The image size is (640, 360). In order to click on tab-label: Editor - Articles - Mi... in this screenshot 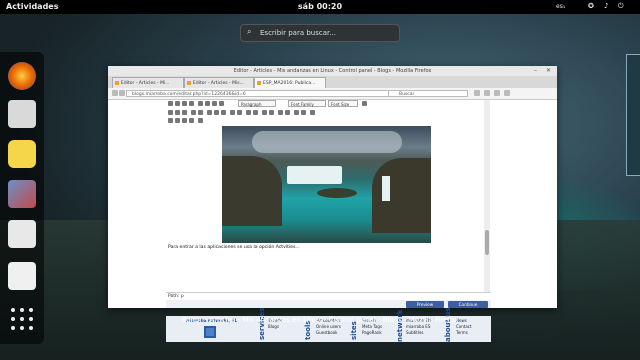, I will do `click(145, 83)`.